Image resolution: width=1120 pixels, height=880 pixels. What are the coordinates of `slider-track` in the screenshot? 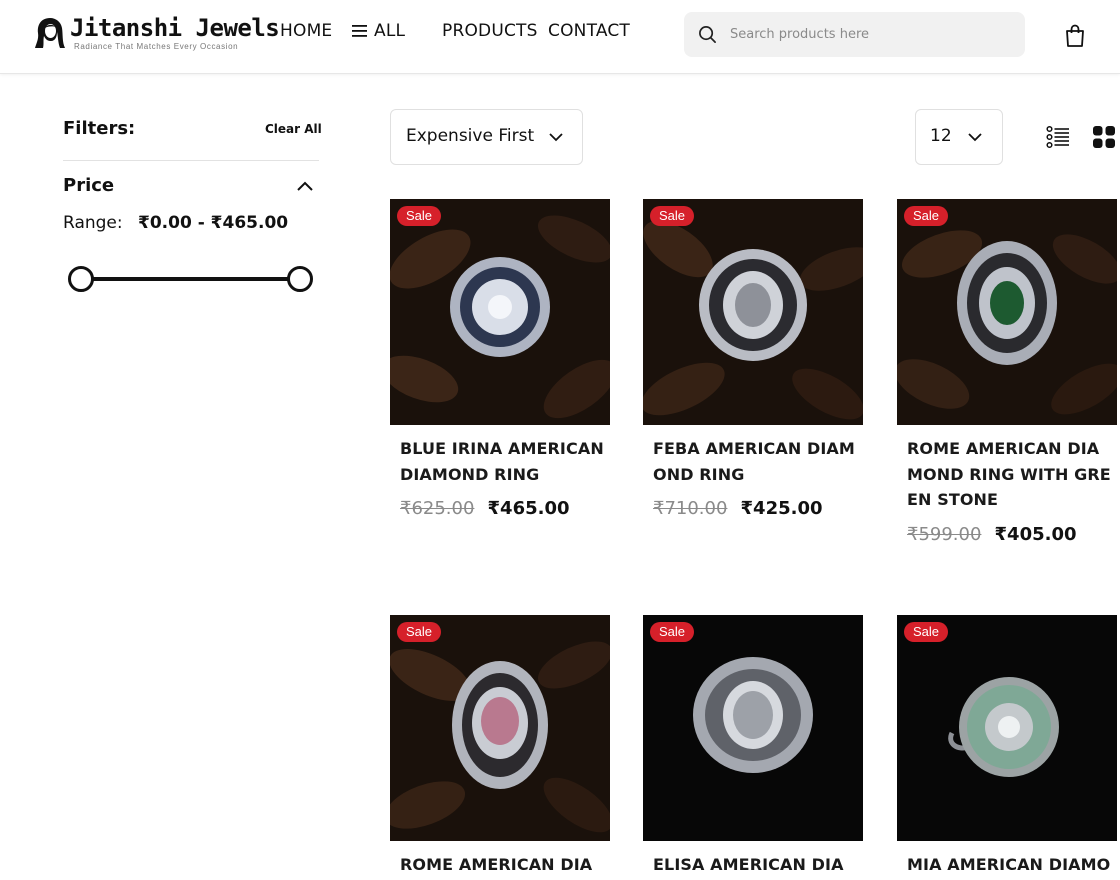 It's located at (191, 279).